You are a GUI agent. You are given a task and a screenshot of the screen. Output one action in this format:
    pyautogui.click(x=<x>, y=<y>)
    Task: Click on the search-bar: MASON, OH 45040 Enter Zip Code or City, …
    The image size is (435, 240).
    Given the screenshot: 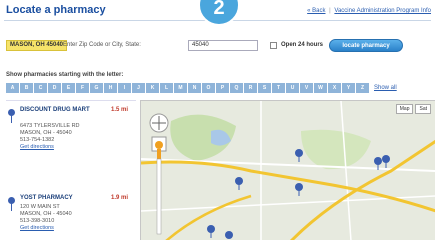 What is the action you would take?
    pyautogui.click(x=217, y=45)
    